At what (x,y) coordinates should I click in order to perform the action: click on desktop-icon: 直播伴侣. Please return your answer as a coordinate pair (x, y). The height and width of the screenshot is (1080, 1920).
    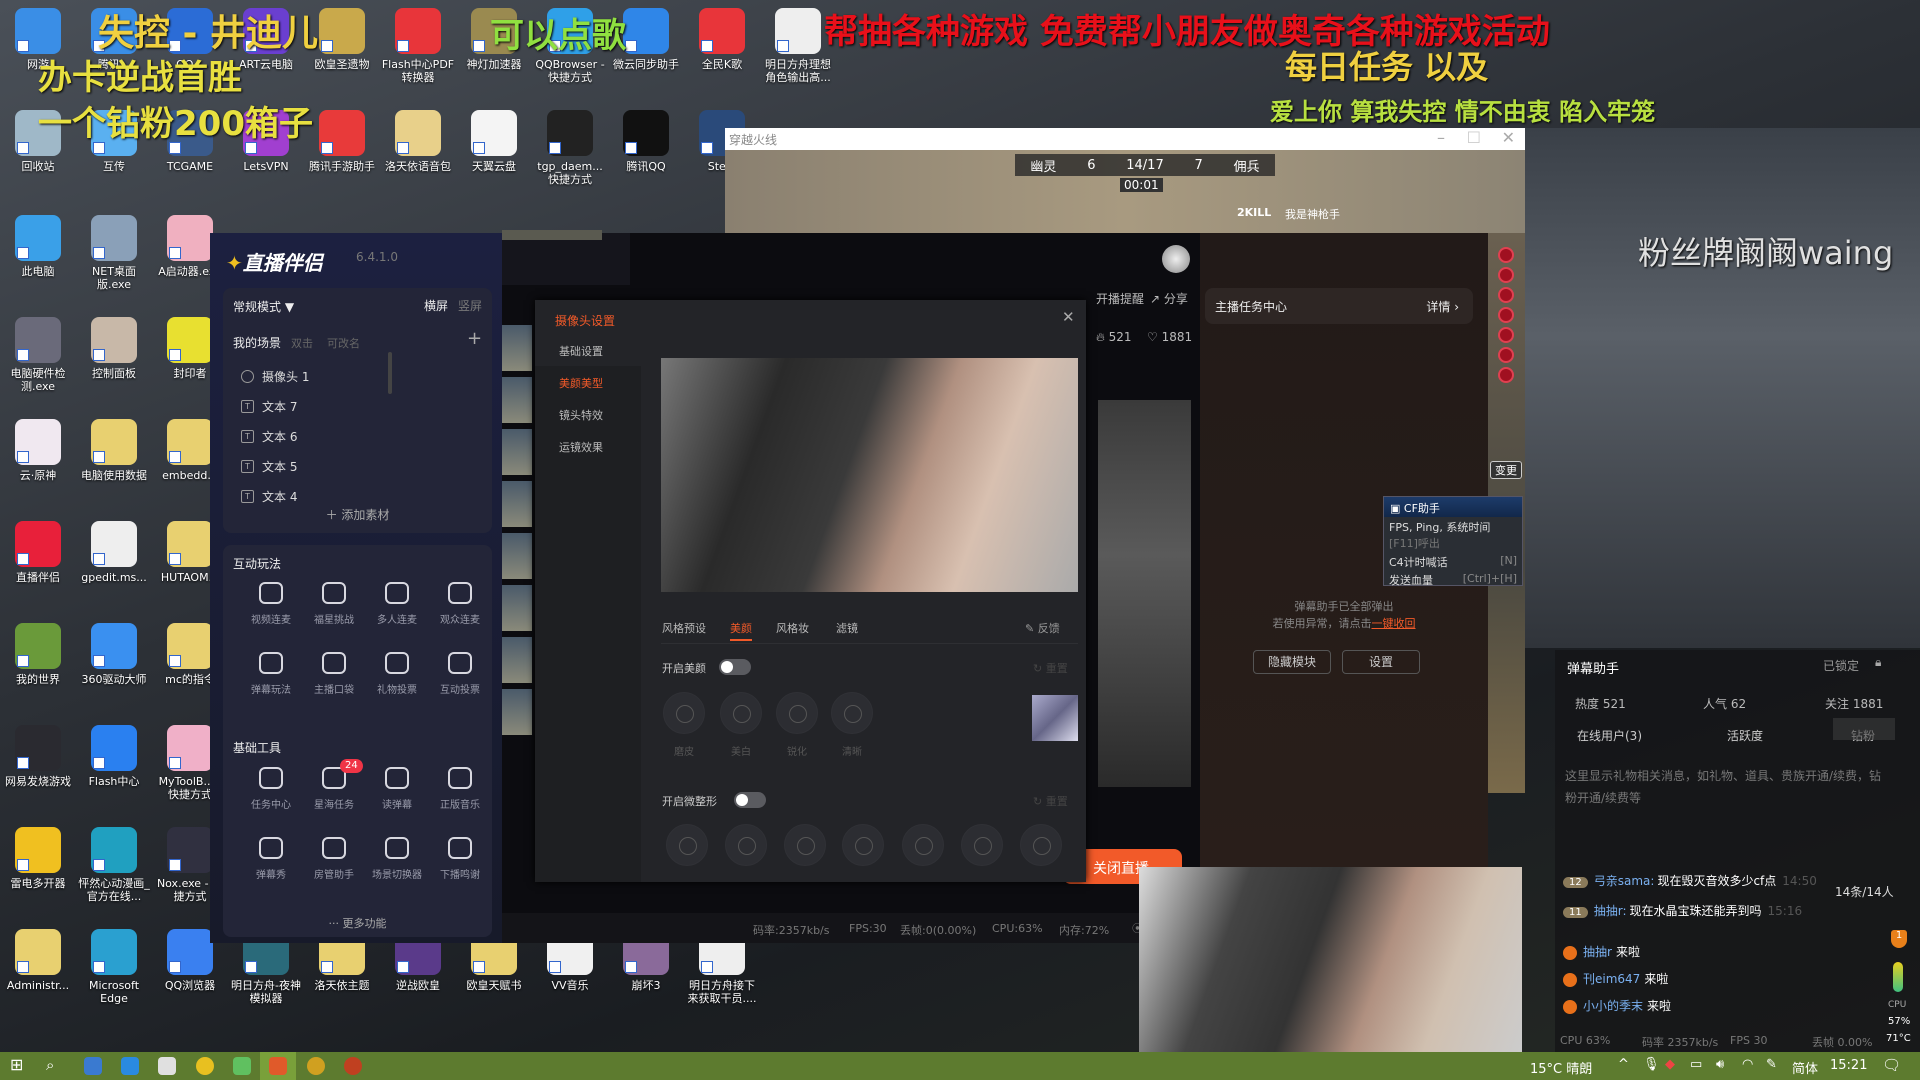
    Looking at the image, I should click on (38, 552).